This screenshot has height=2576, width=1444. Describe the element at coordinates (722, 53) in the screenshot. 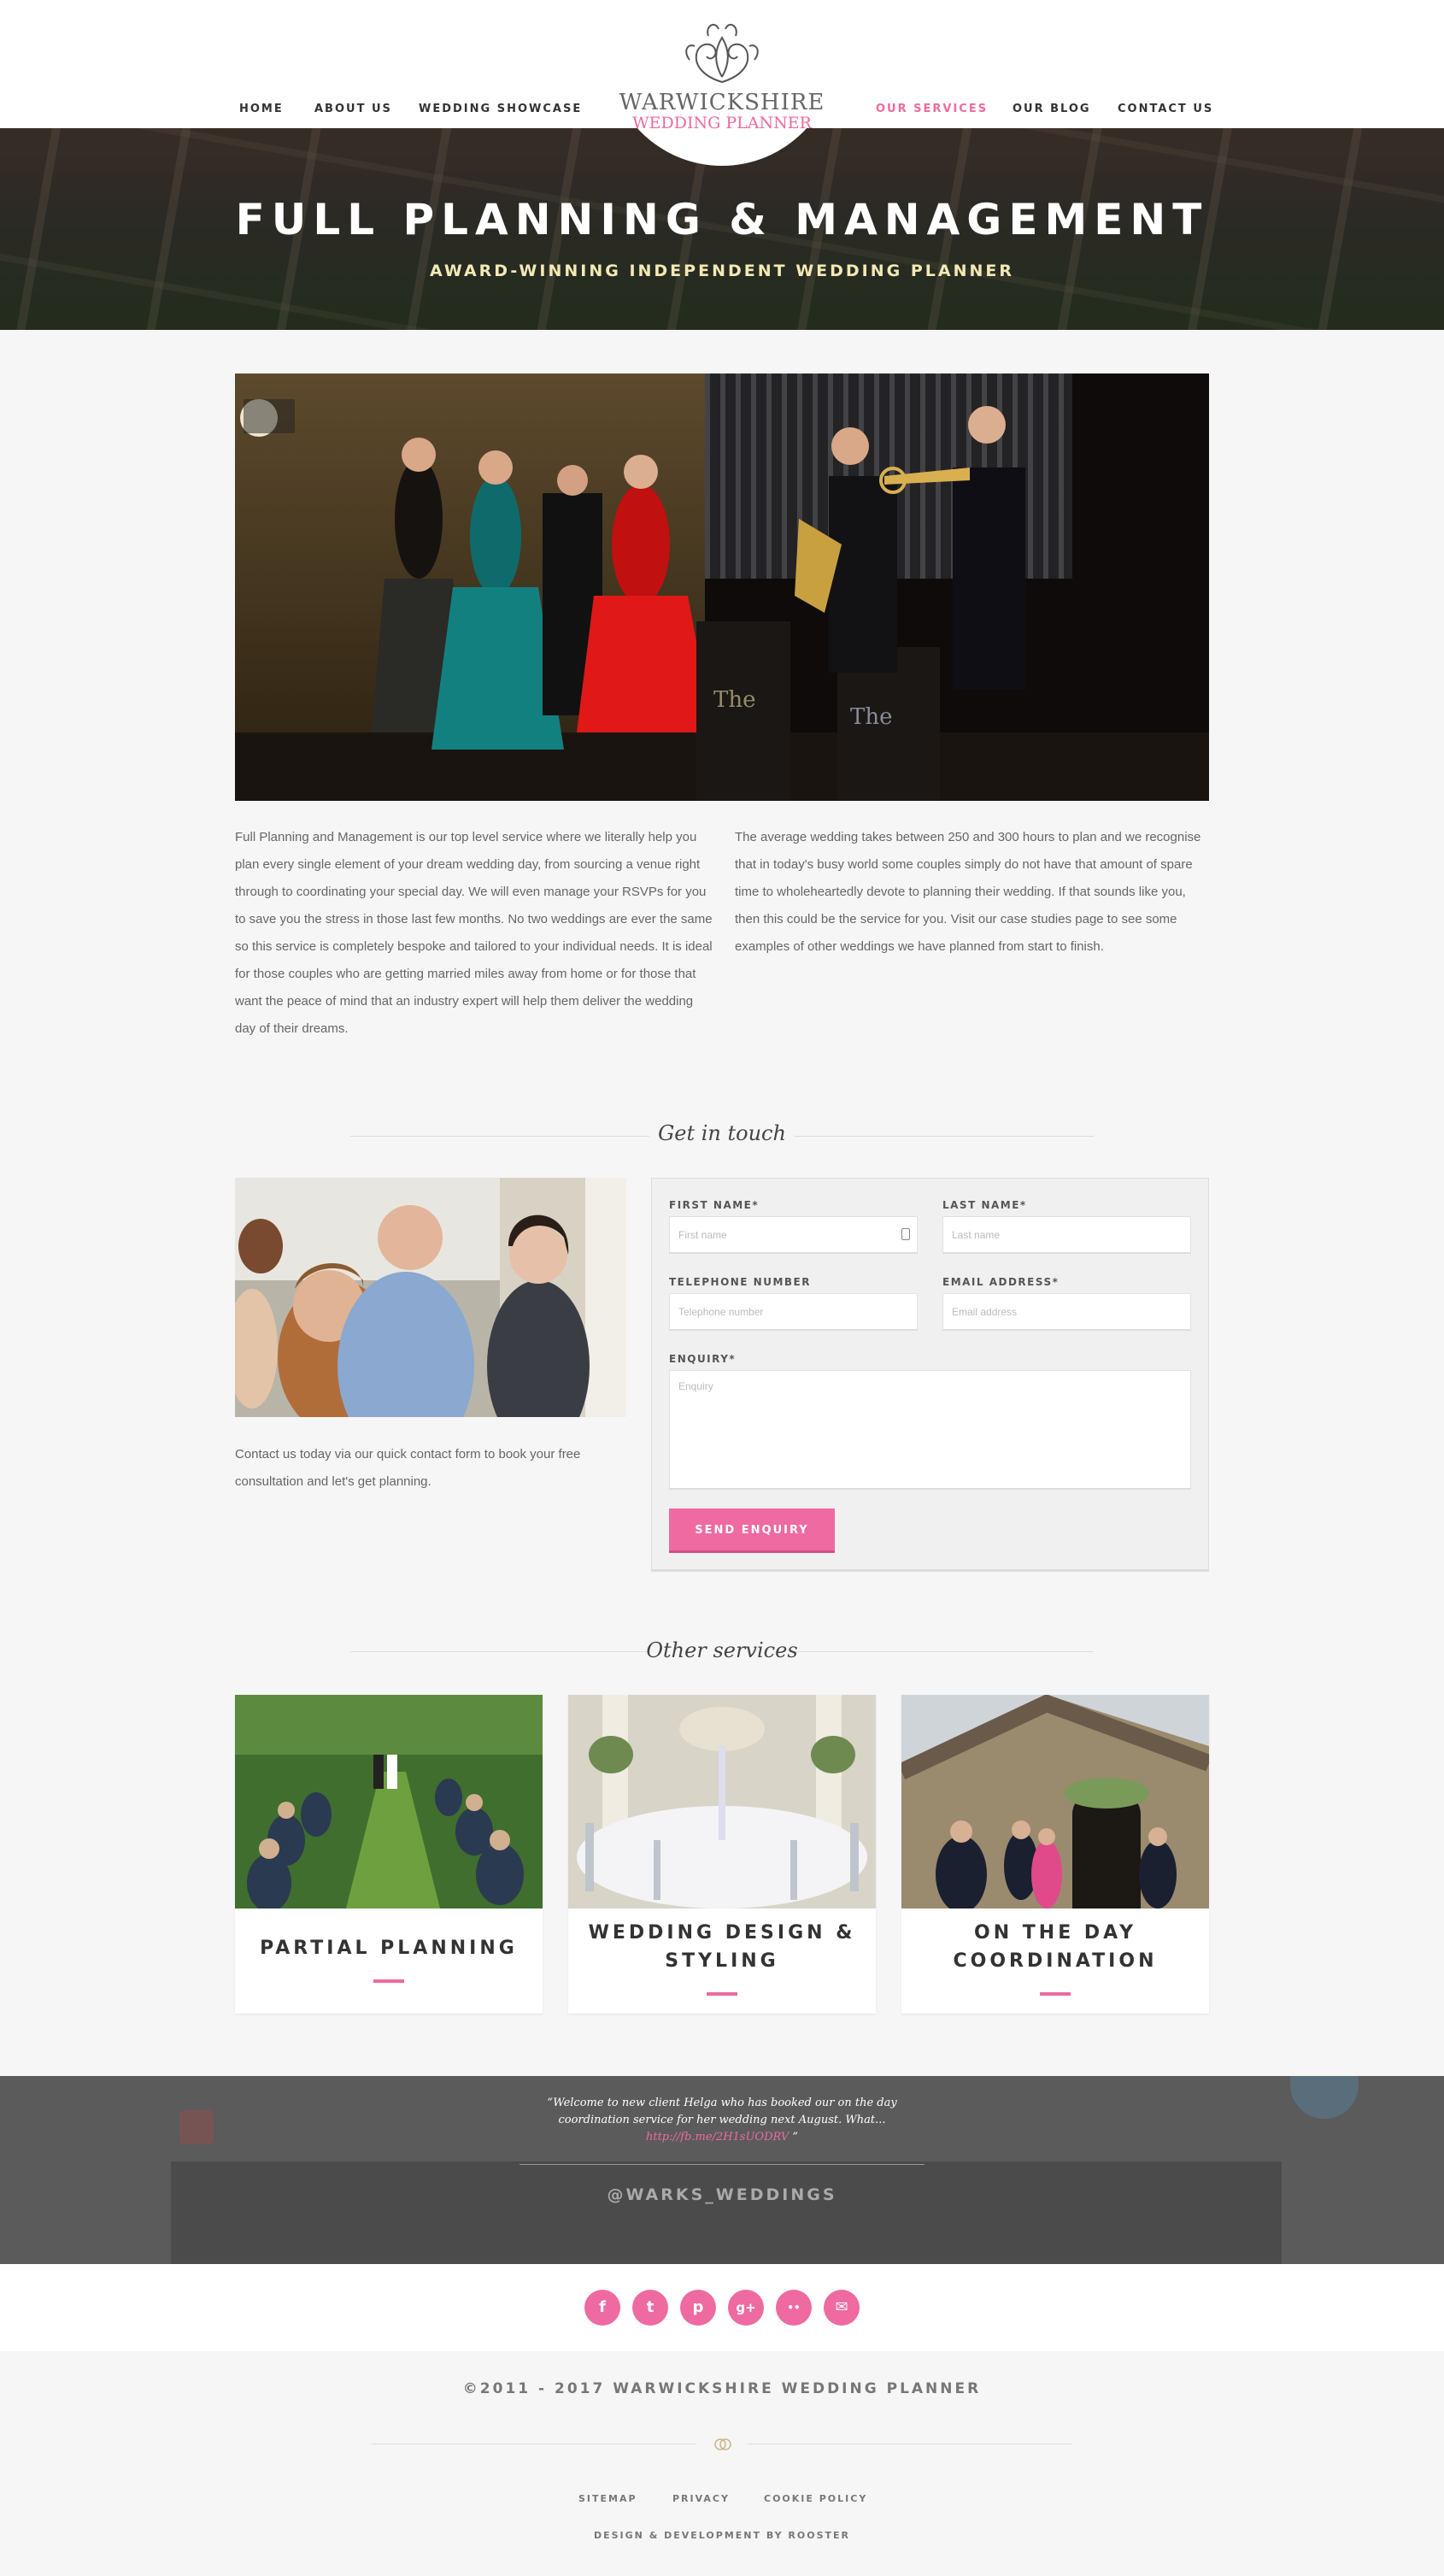

I see `swirl-ornament-icon` at that location.